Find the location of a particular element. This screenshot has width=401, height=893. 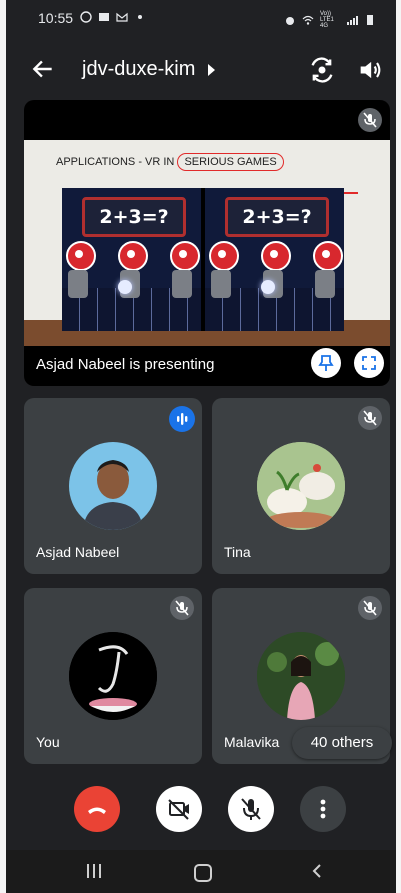

participant-tile-asjad: Asjad Nabeel is located at coordinates (113, 486).